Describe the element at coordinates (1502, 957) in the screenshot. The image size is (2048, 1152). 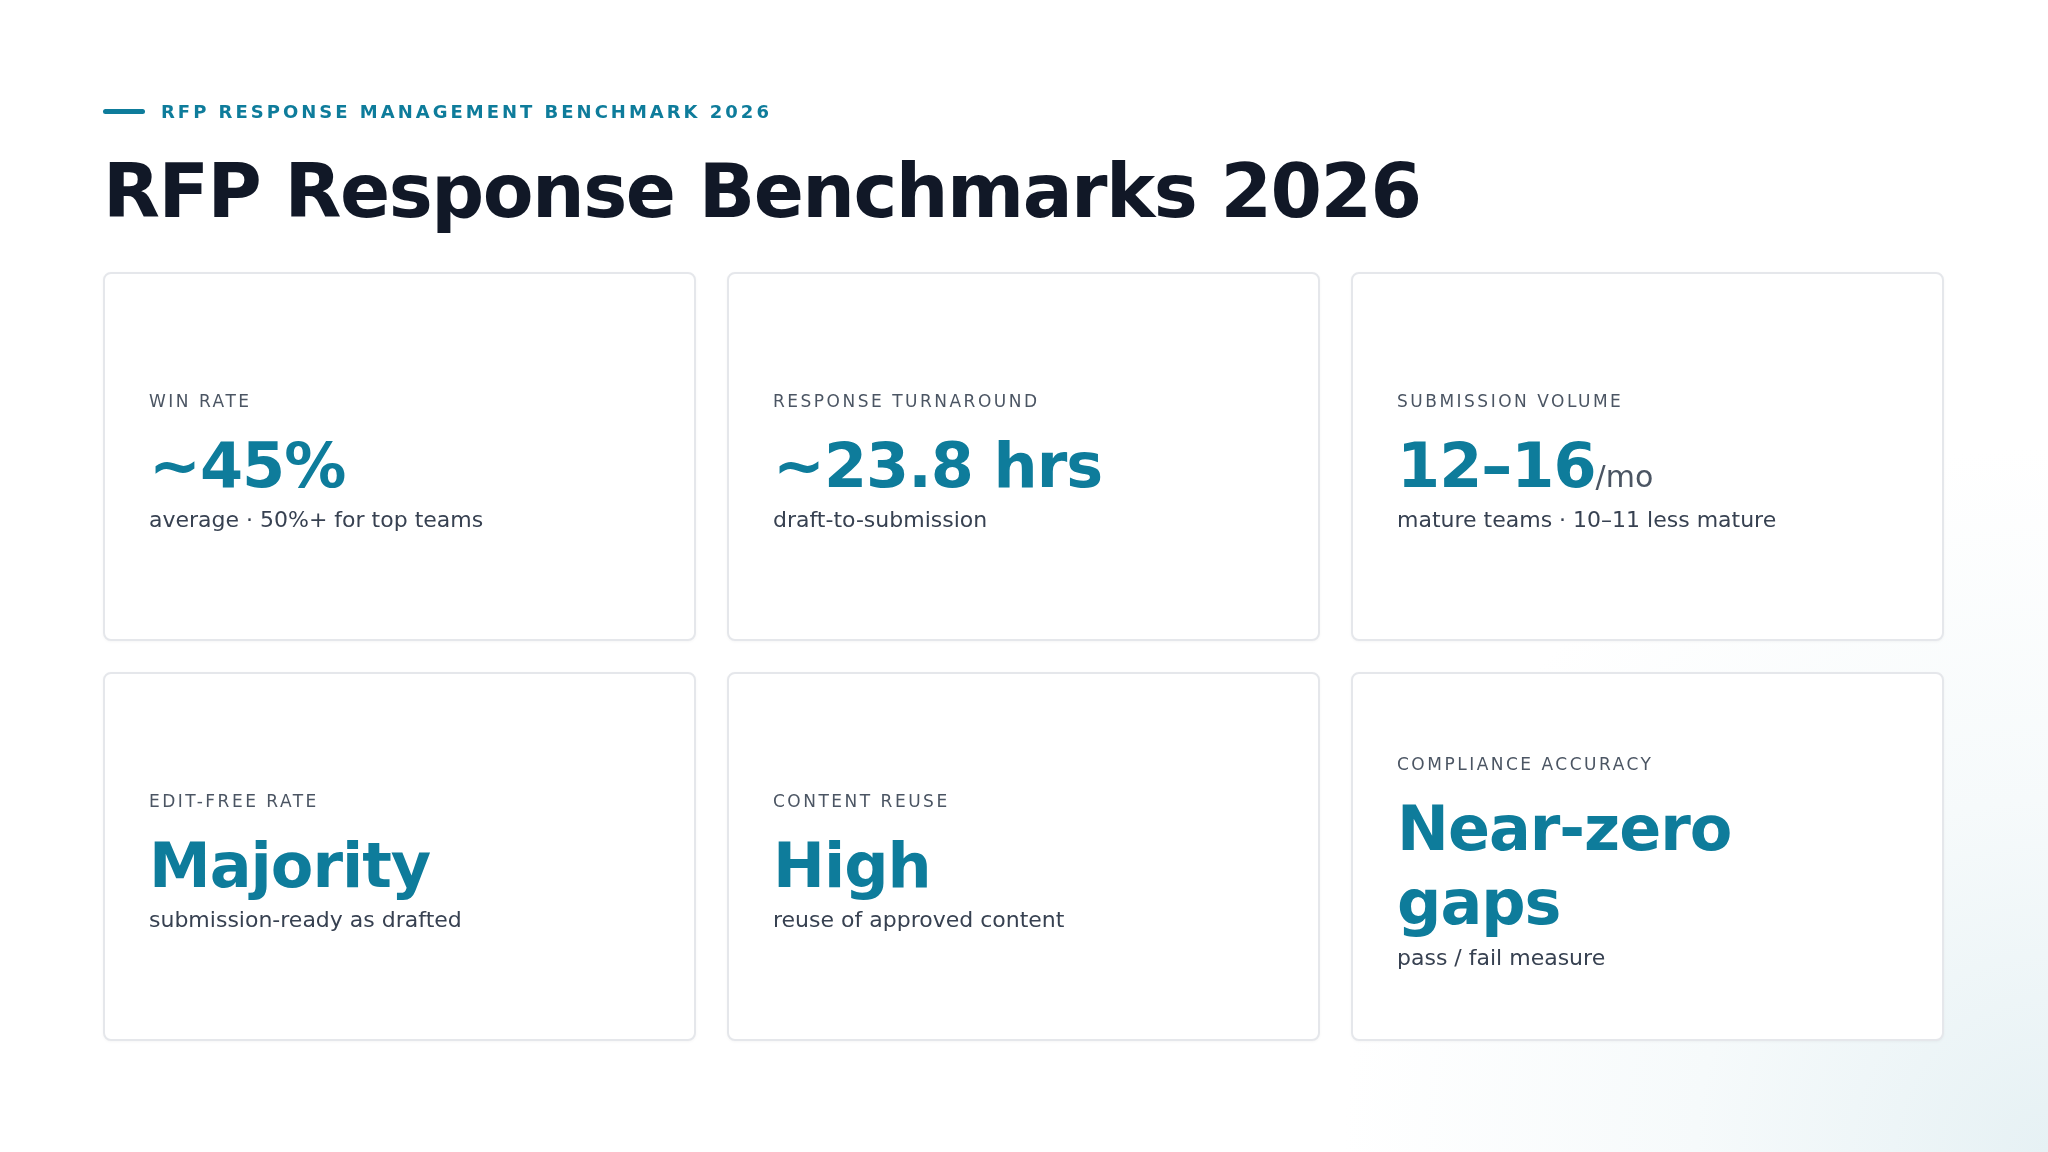
I see `metric-note: pass / fail measure` at that location.